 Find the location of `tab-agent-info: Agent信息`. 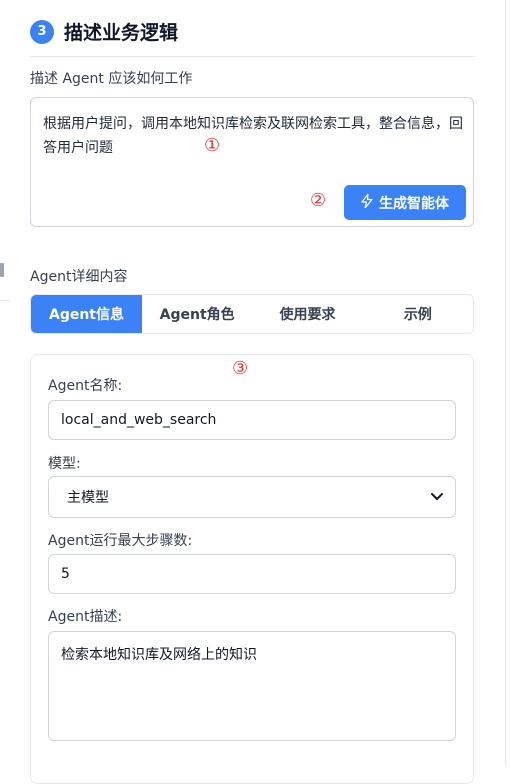

tab-agent-info: Agent信息 is located at coordinates (86, 314).